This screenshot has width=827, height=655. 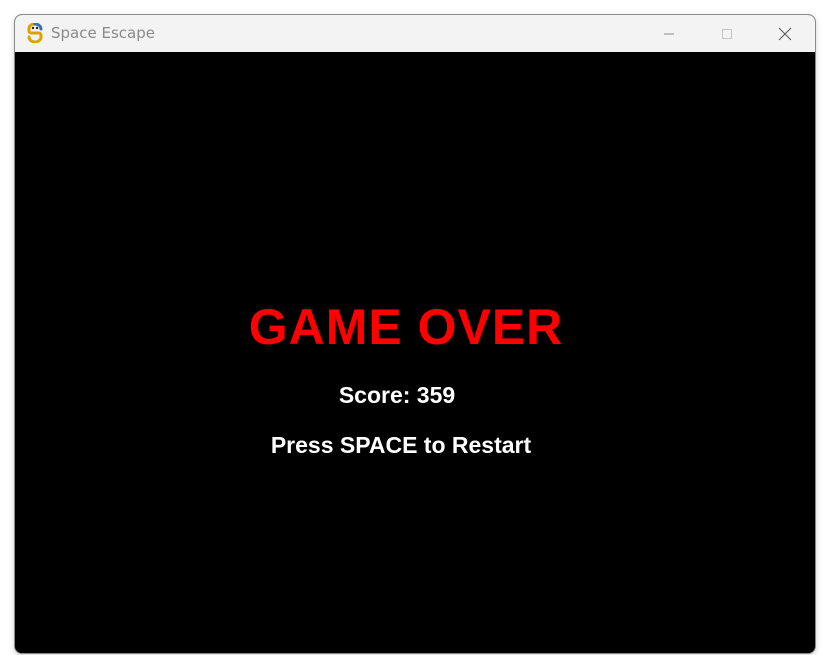 I want to click on close-button, so click(x=785, y=33).